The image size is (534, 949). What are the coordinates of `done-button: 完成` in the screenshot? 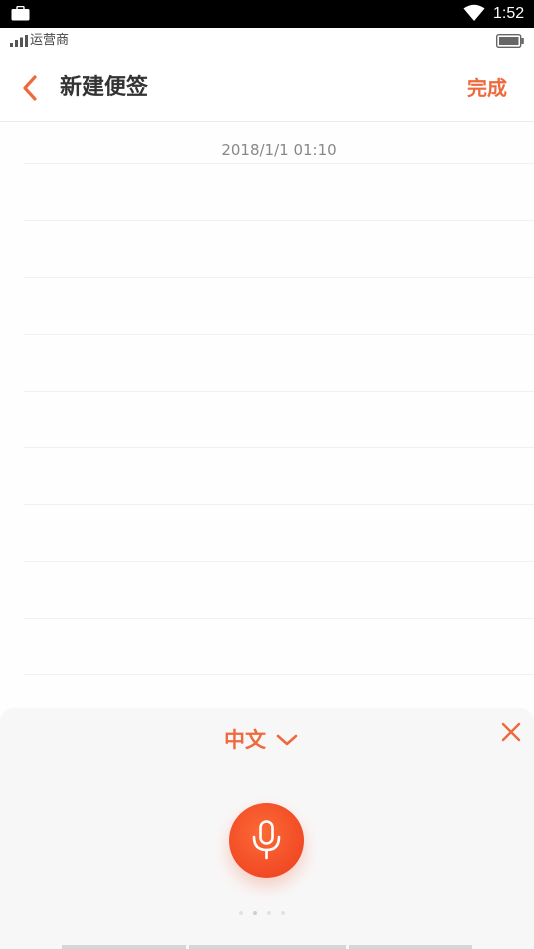 It's located at (487, 88).